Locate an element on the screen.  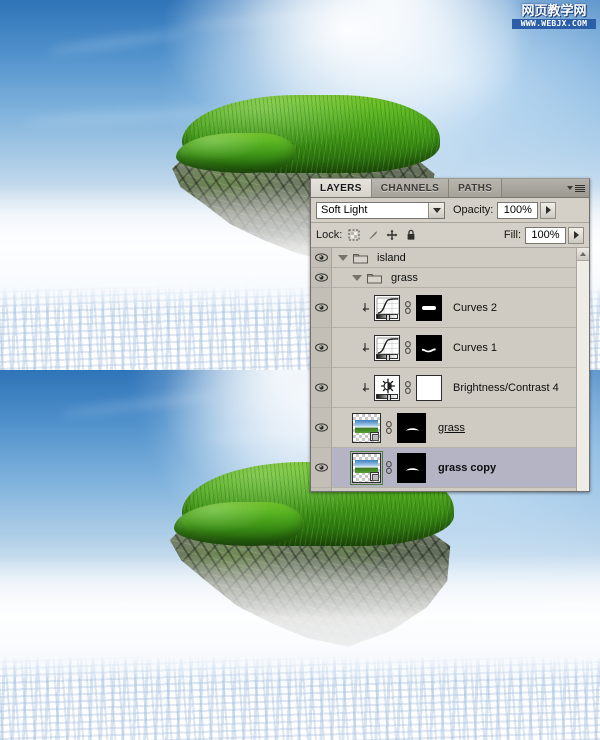
tab-bar-spacer is located at coordinates (533, 188).